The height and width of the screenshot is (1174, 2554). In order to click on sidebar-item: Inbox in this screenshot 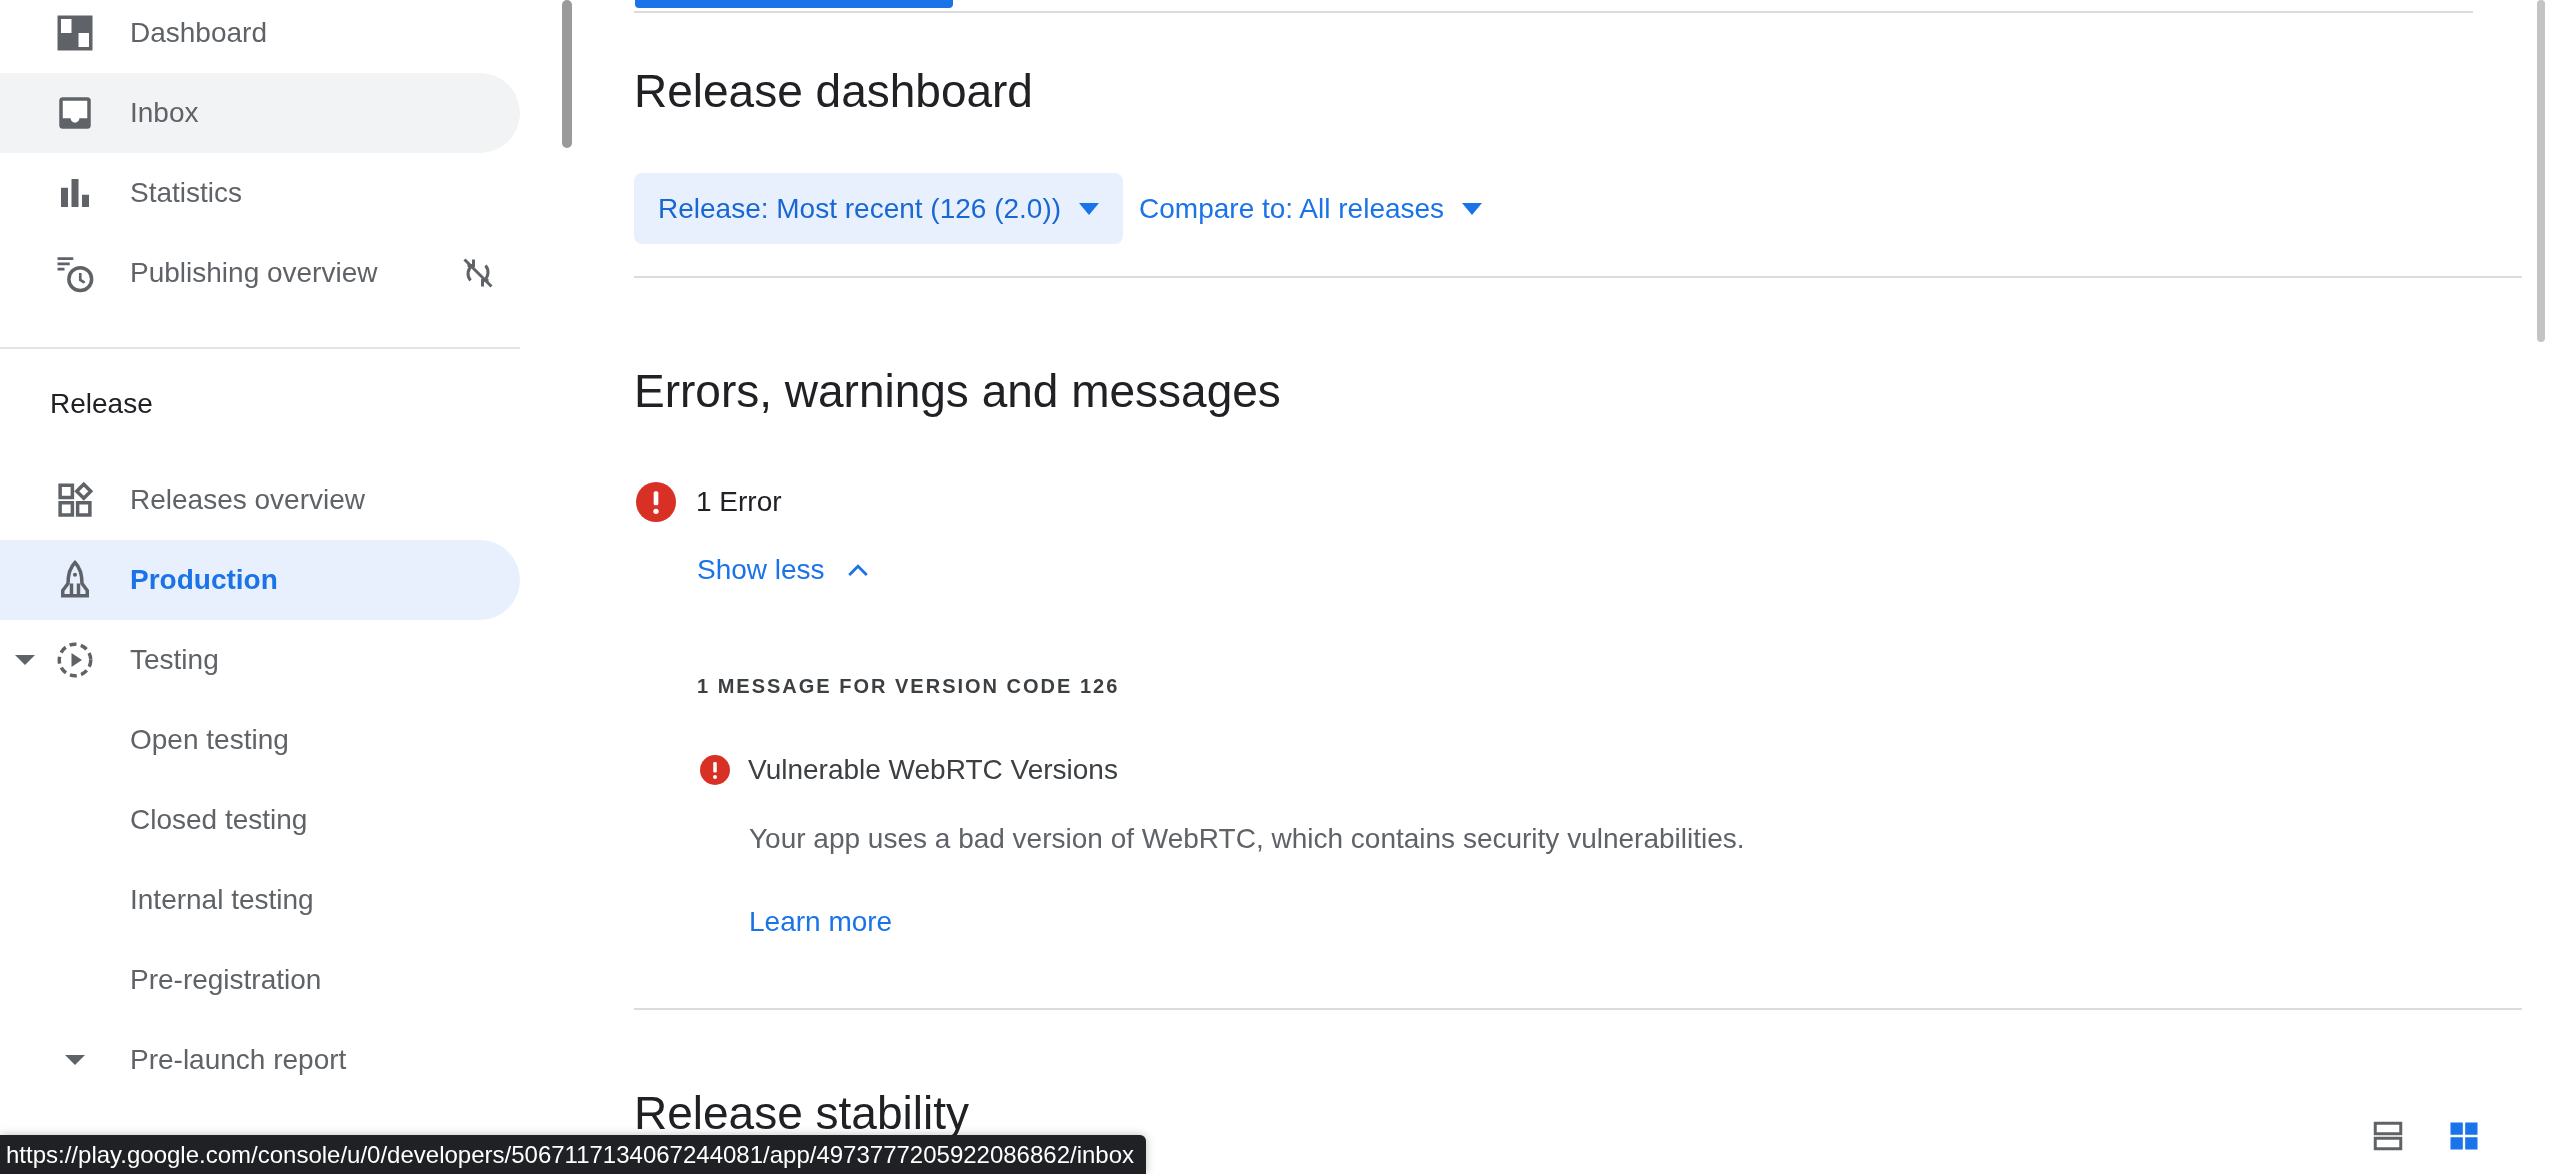, I will do `click(260, 113)`.